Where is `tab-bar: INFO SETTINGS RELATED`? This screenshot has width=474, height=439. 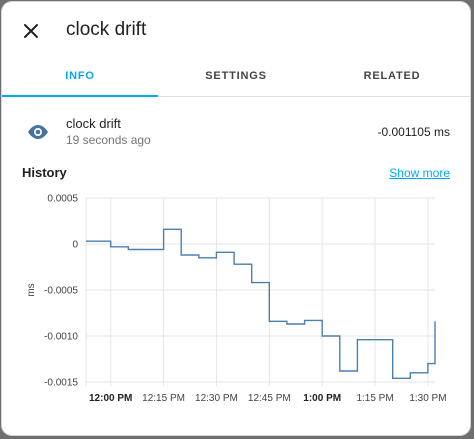 tab-bar: INFO SETTINGS RELATED is located at coordinates (236, 77).